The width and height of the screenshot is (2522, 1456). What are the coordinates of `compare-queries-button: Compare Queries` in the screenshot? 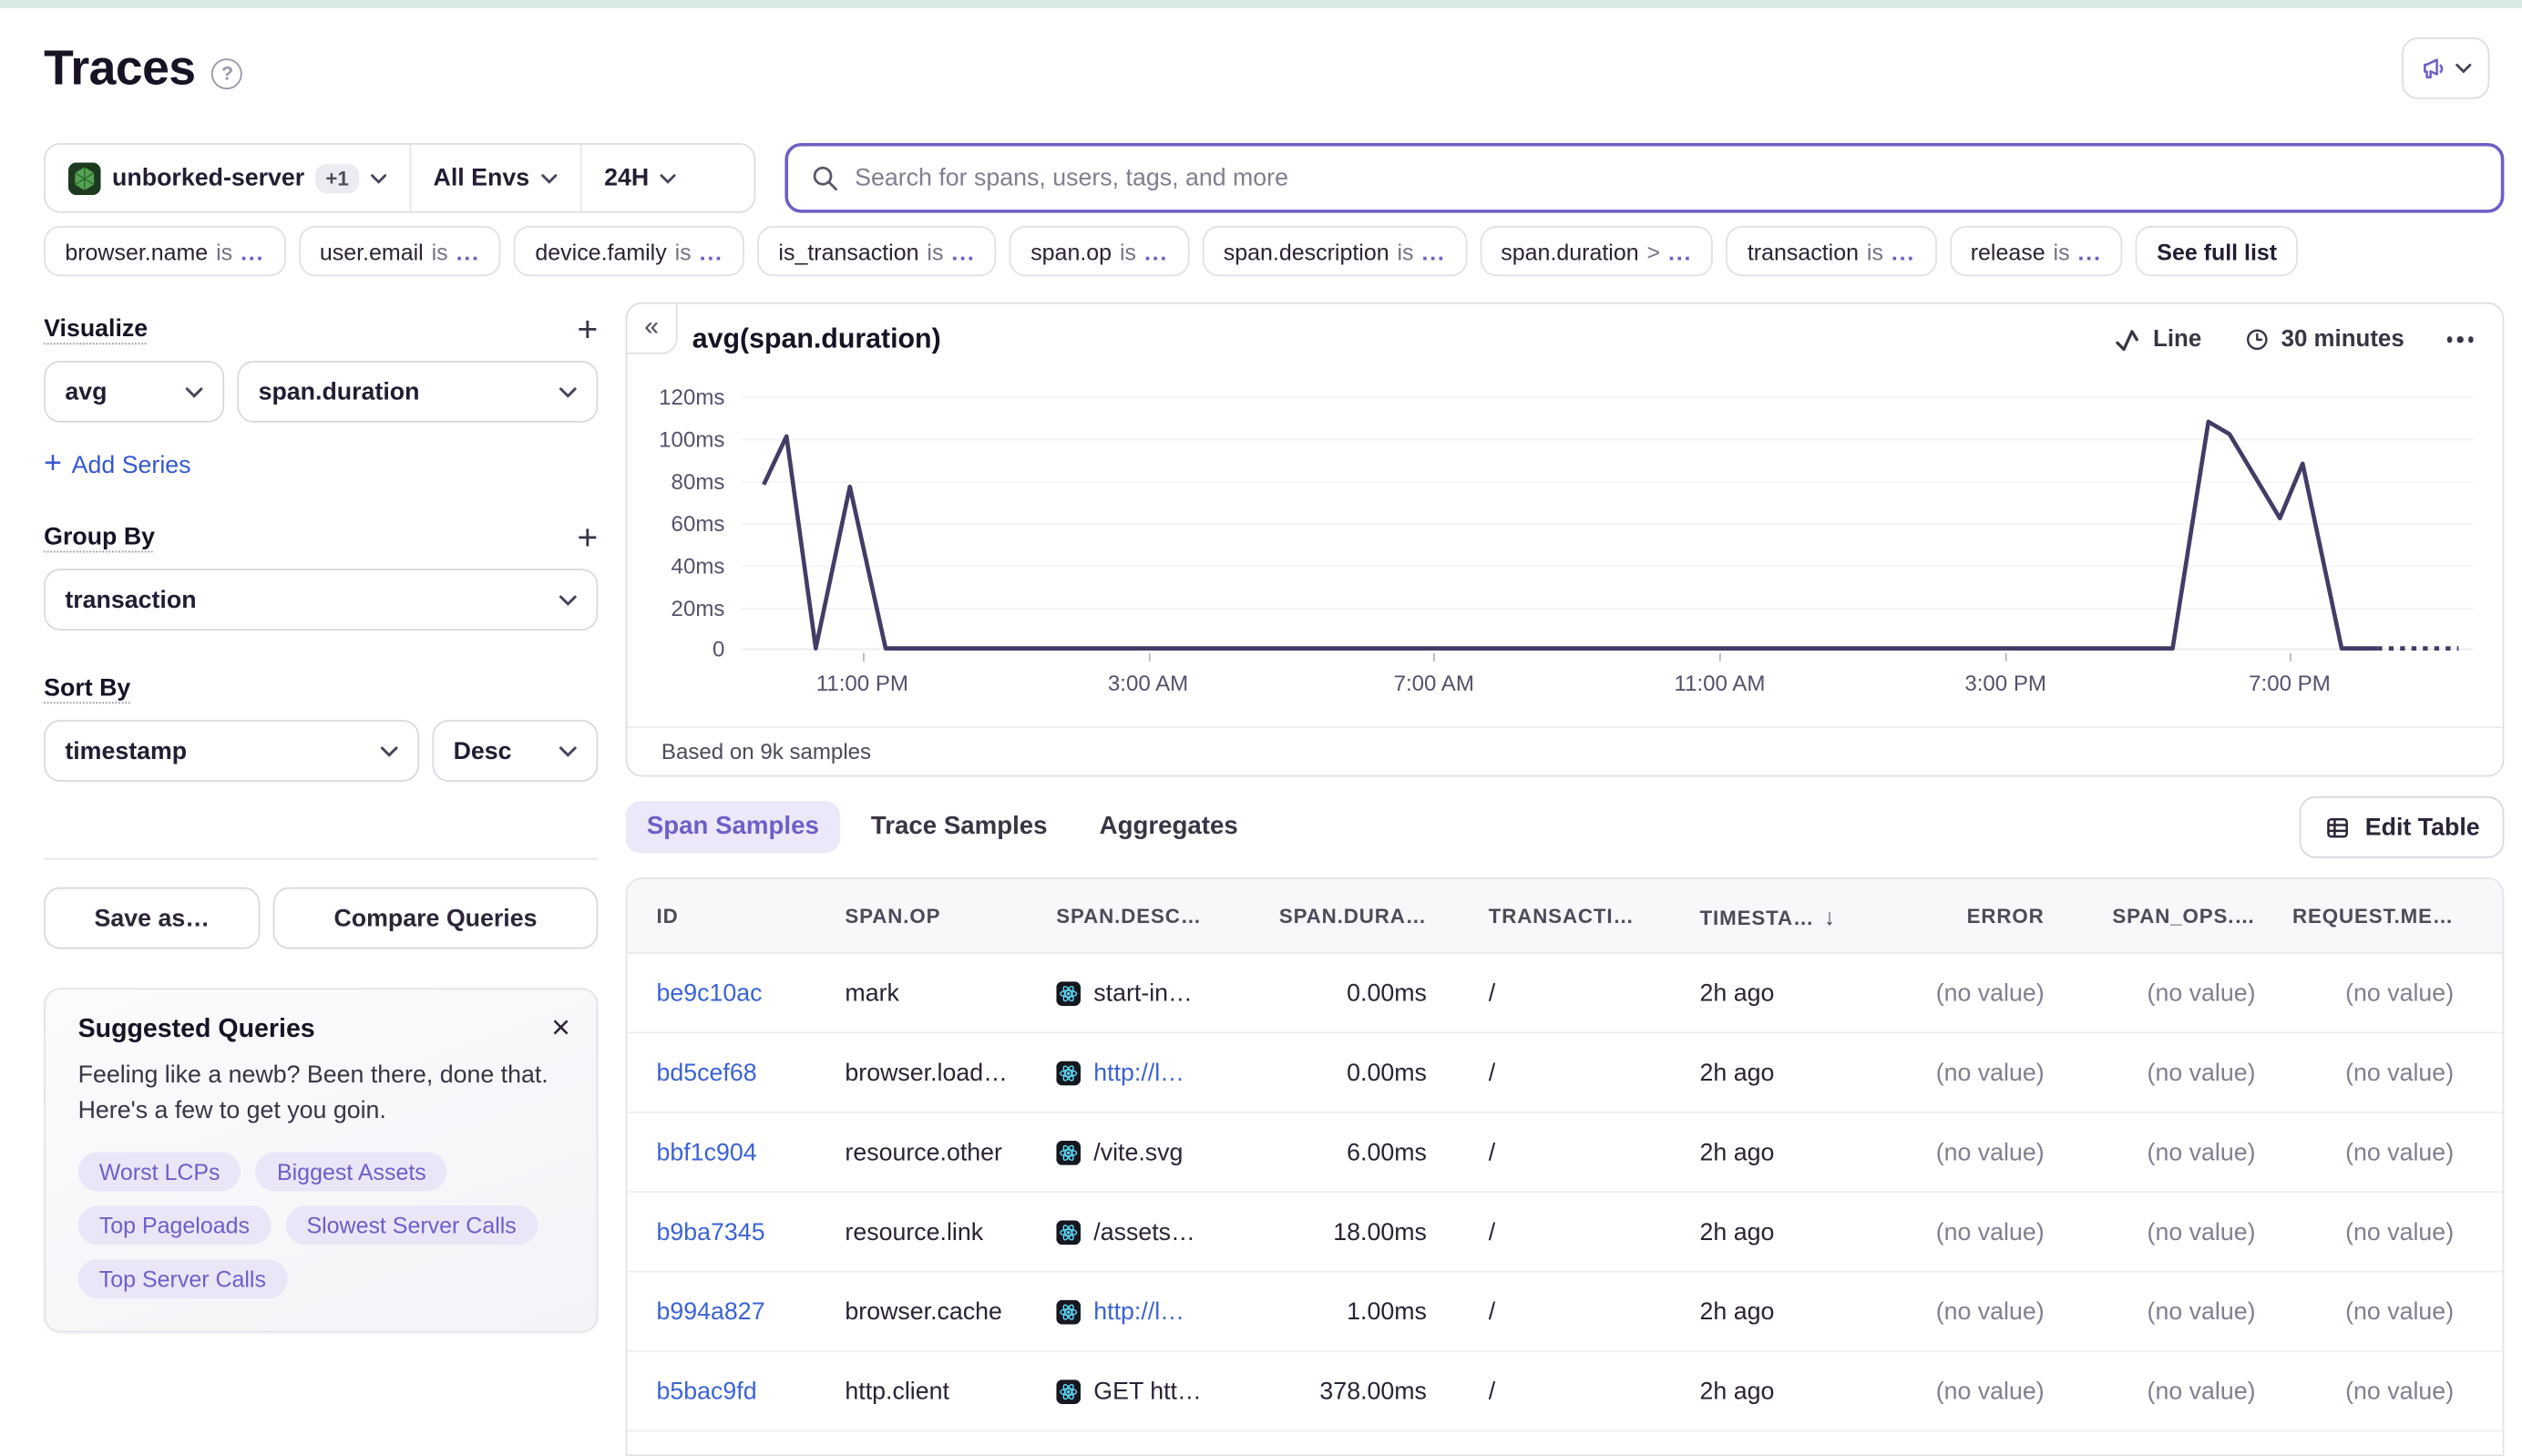 It's located at (436, 918).